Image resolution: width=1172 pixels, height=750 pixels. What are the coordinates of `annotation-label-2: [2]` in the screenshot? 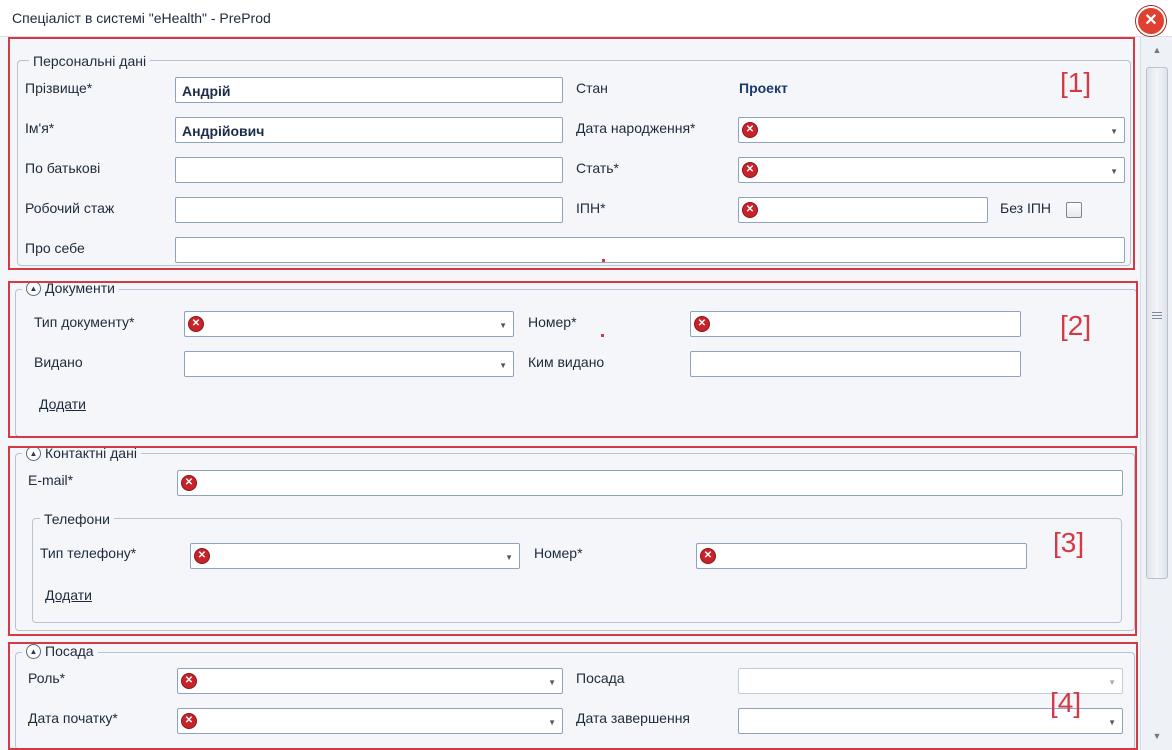 It's located at (1076, 325).